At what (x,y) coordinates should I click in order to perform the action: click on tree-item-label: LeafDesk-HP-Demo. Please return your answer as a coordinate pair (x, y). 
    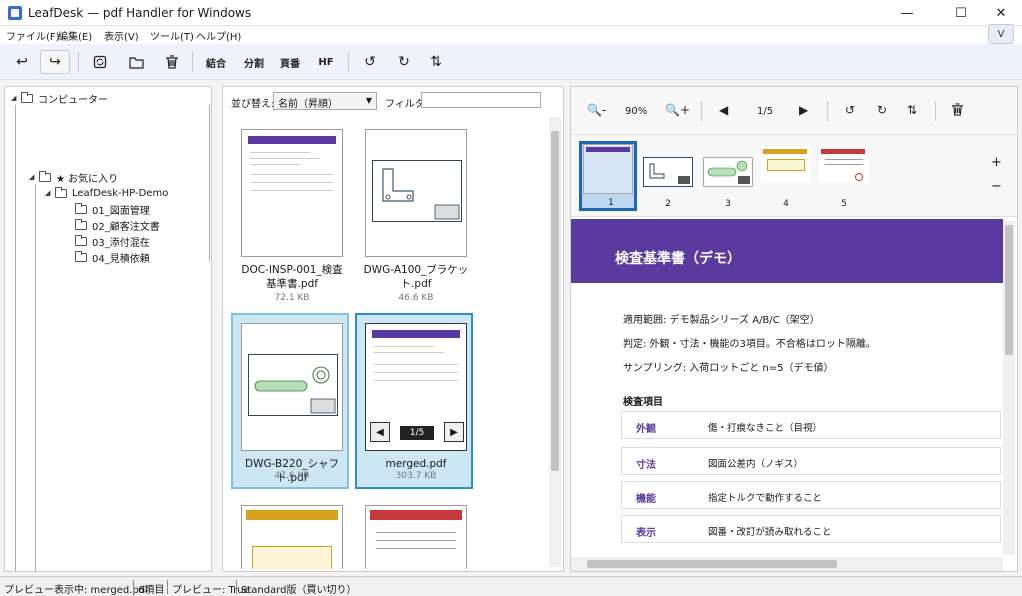
    Looking at the image, I should click on (120, 193).